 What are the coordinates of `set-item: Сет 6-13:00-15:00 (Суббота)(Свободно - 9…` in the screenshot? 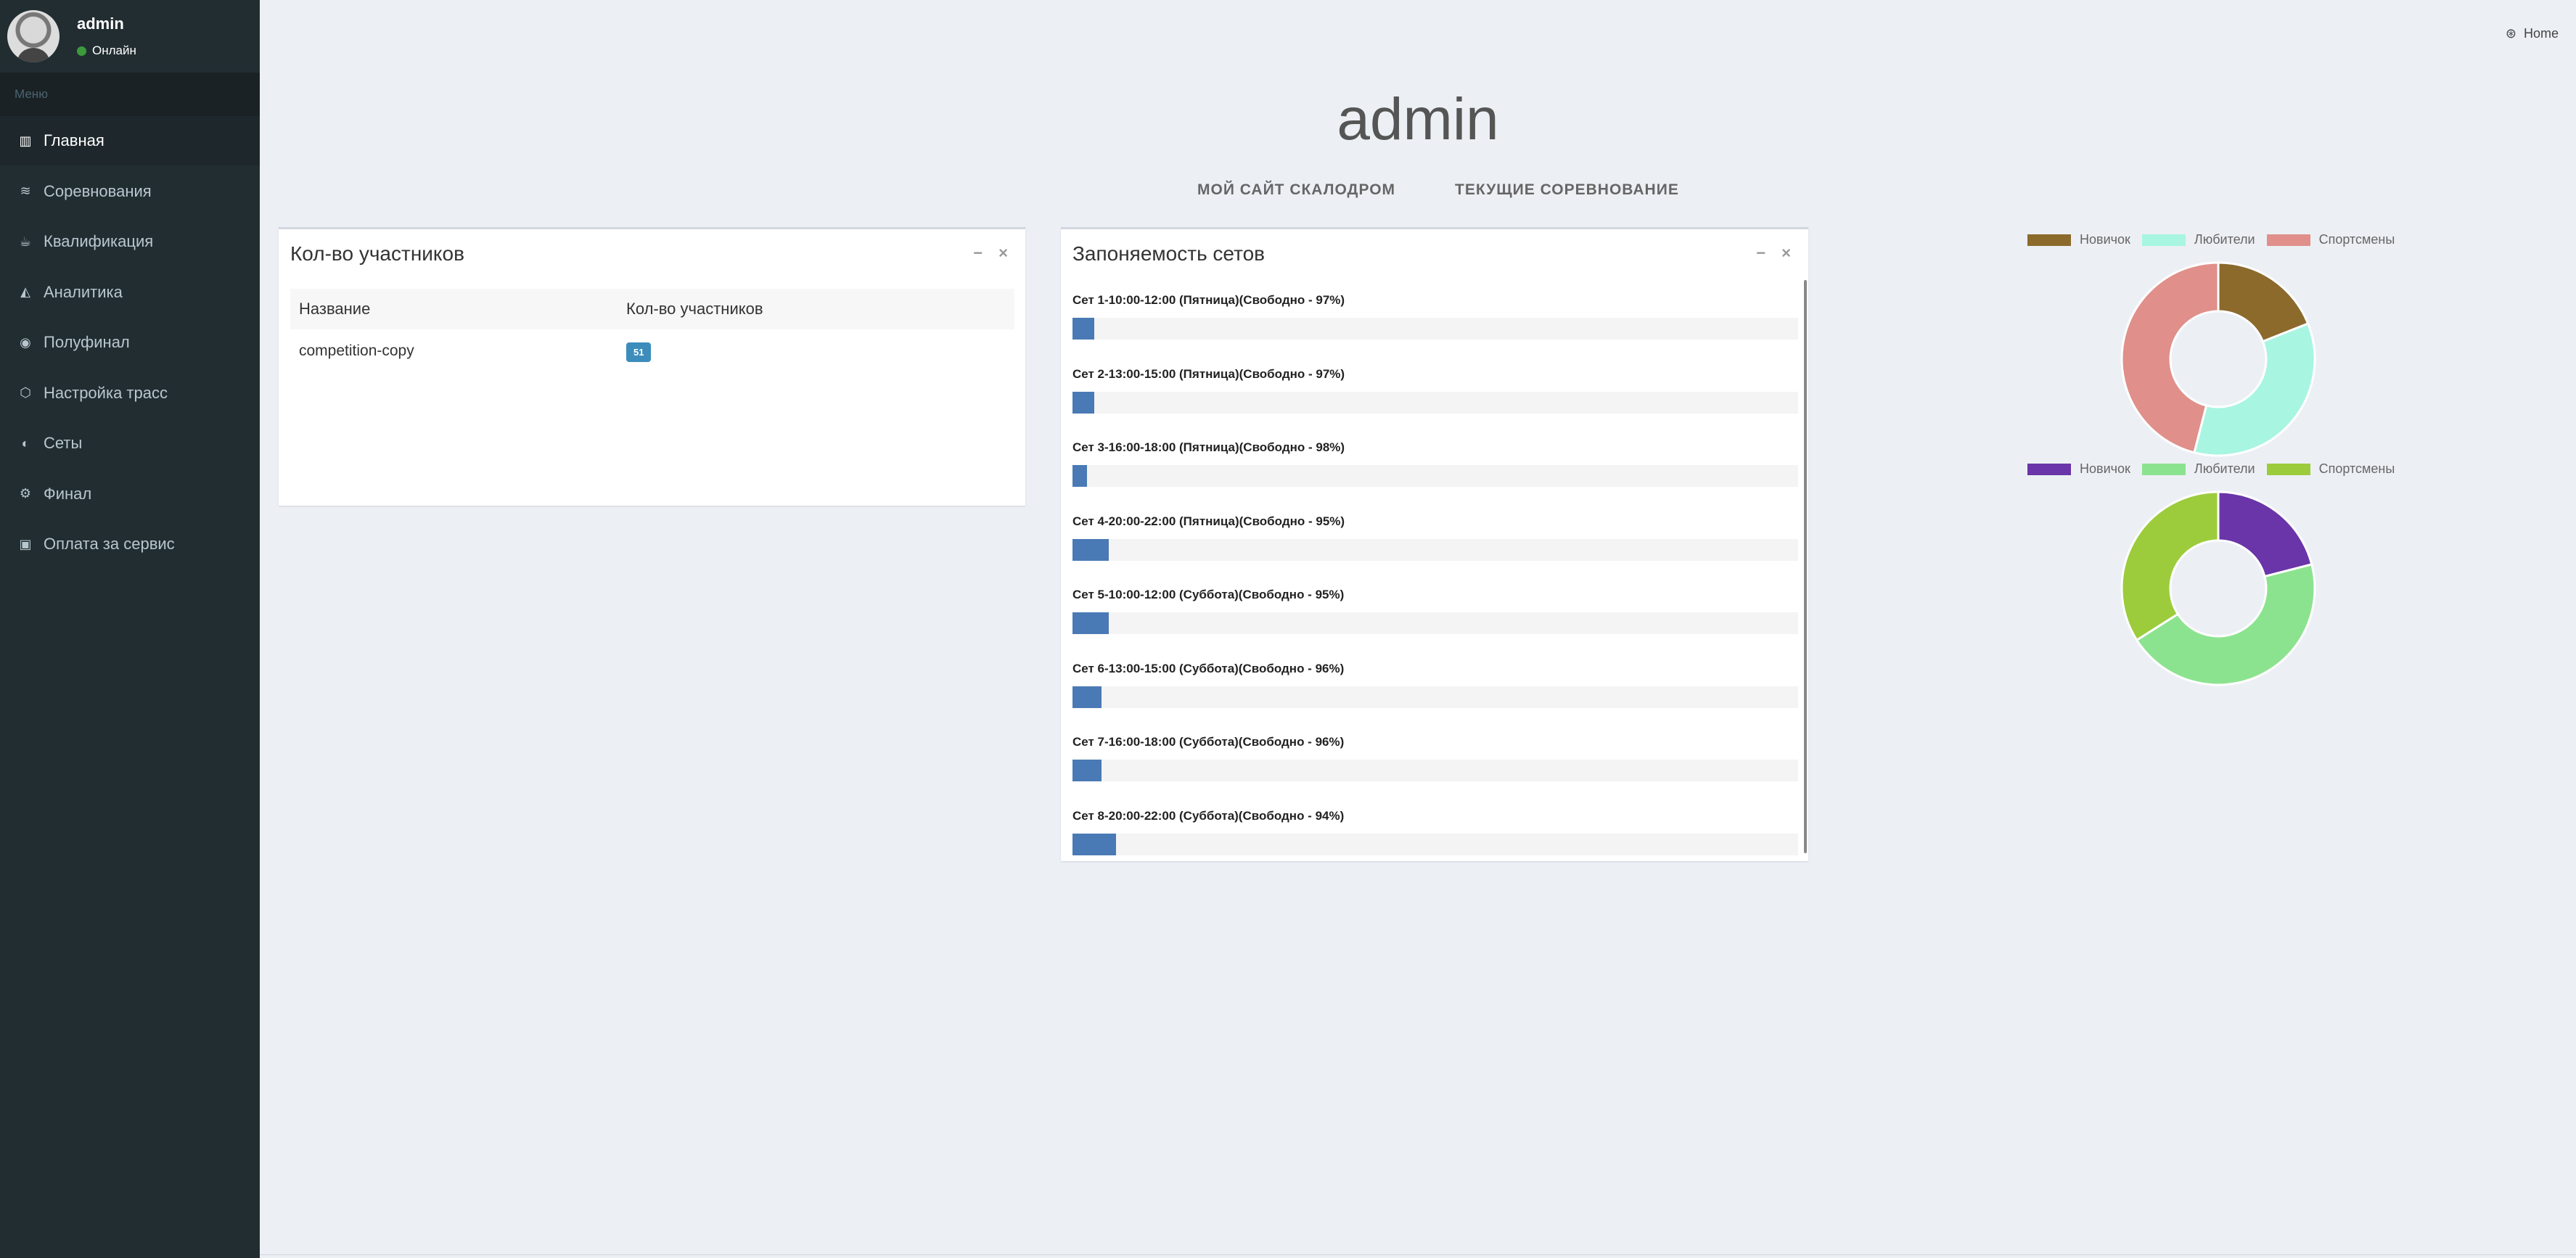 It's located at (1435, 685).